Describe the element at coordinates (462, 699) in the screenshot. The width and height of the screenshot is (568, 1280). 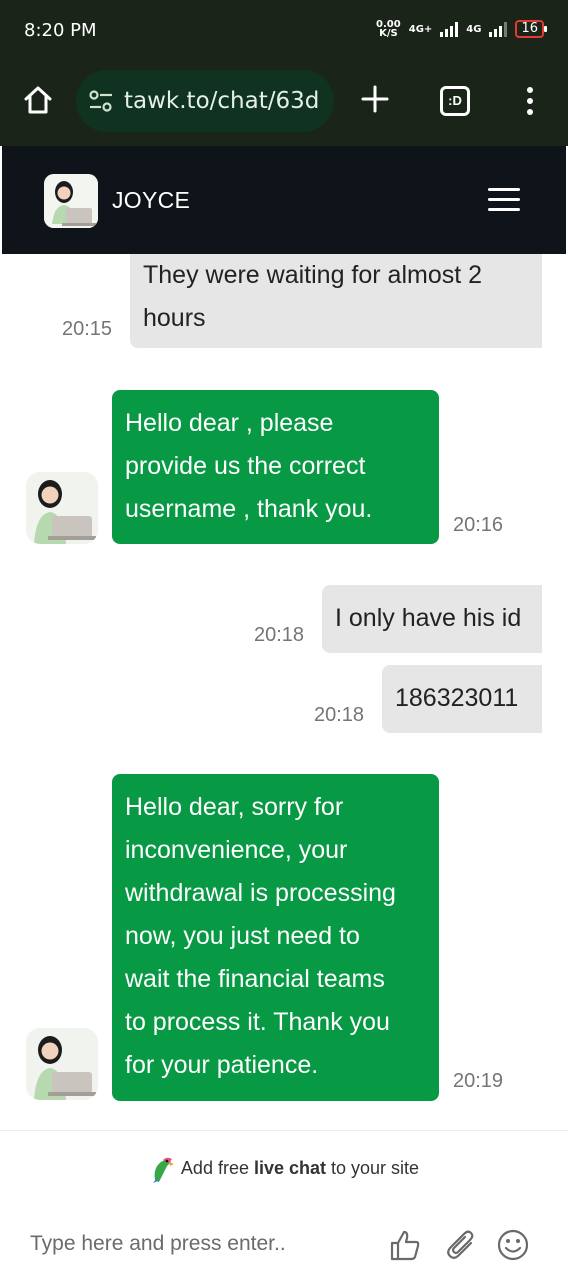
I see `visitor-message: 186323011` at that location.